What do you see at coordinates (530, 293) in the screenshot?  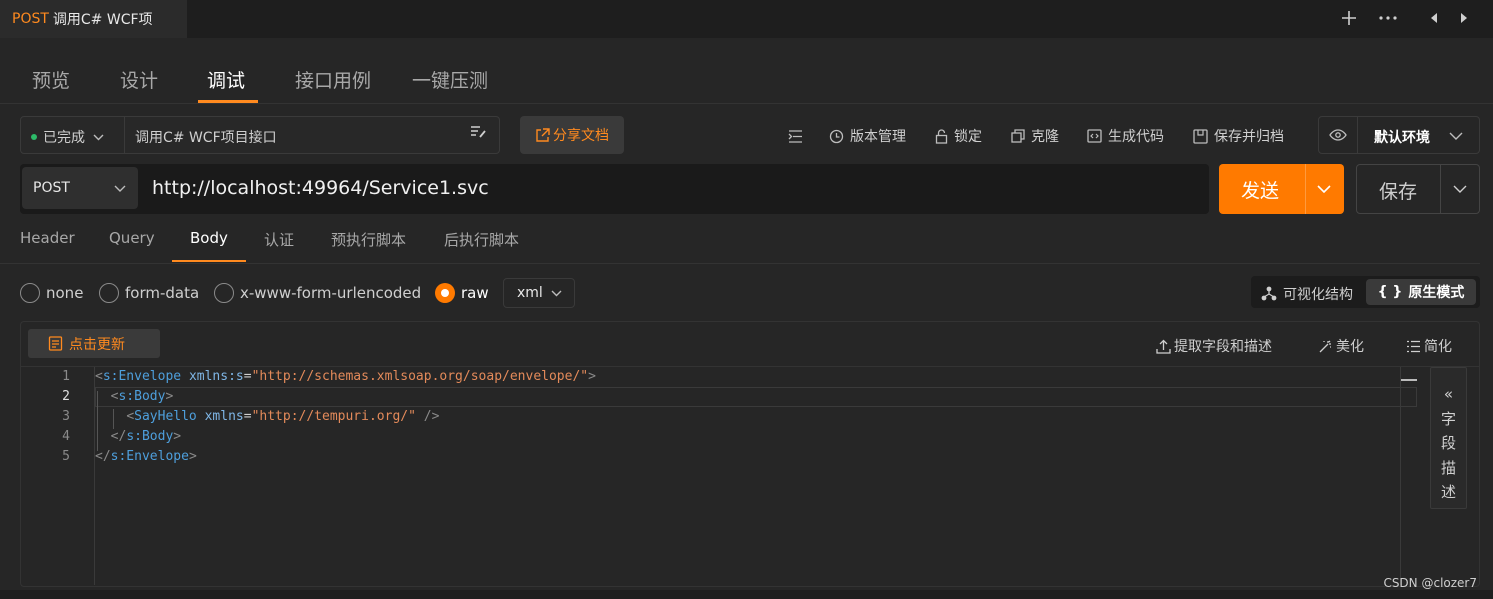 I see `raw-format-label: xml` at bounding box center [530, 293].